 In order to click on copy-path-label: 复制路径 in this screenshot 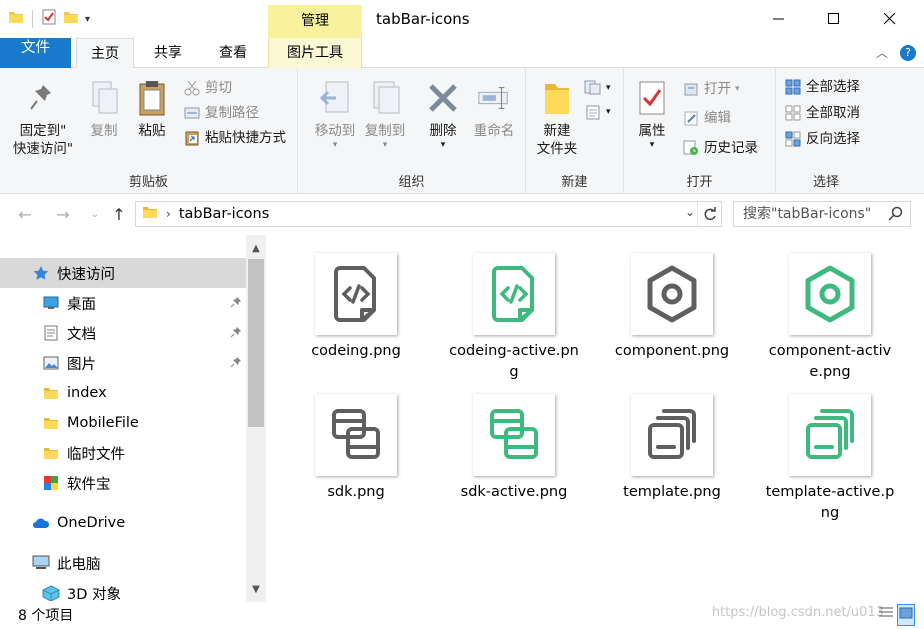, I will do `click(232, 113)`.